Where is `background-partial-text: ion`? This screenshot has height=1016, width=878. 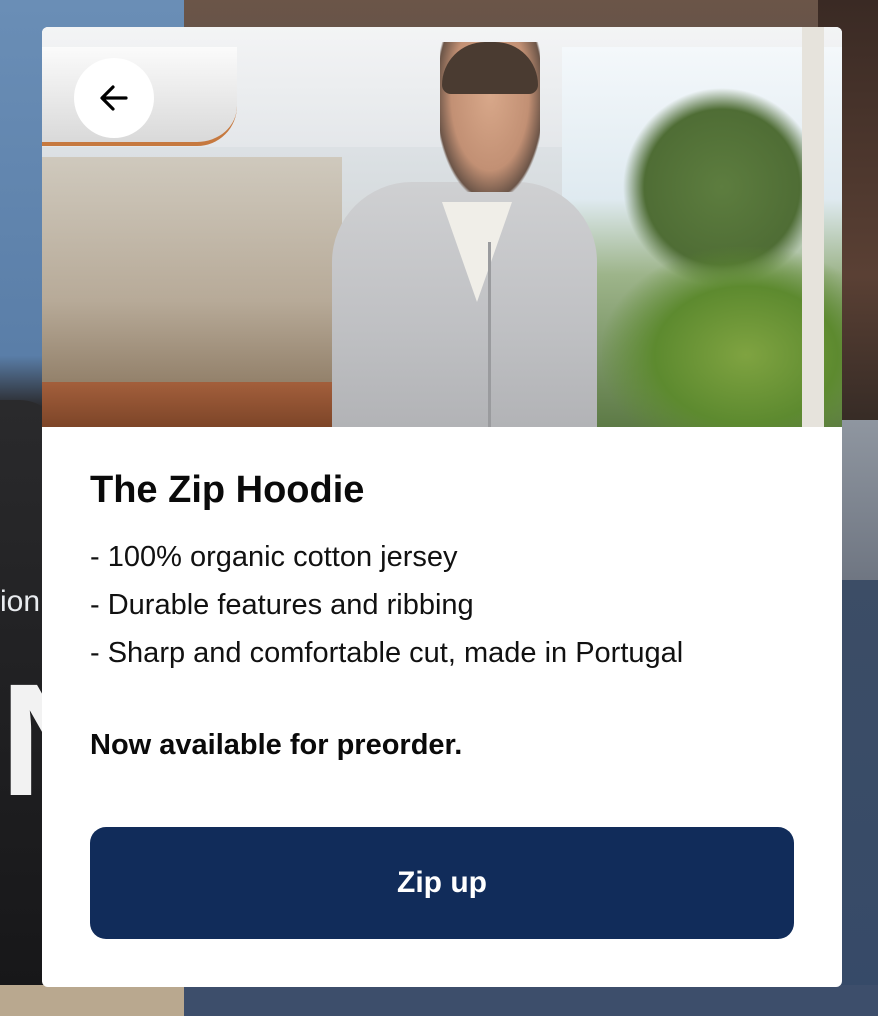 background-partial-text: ion is located at coordinates (20, 601).